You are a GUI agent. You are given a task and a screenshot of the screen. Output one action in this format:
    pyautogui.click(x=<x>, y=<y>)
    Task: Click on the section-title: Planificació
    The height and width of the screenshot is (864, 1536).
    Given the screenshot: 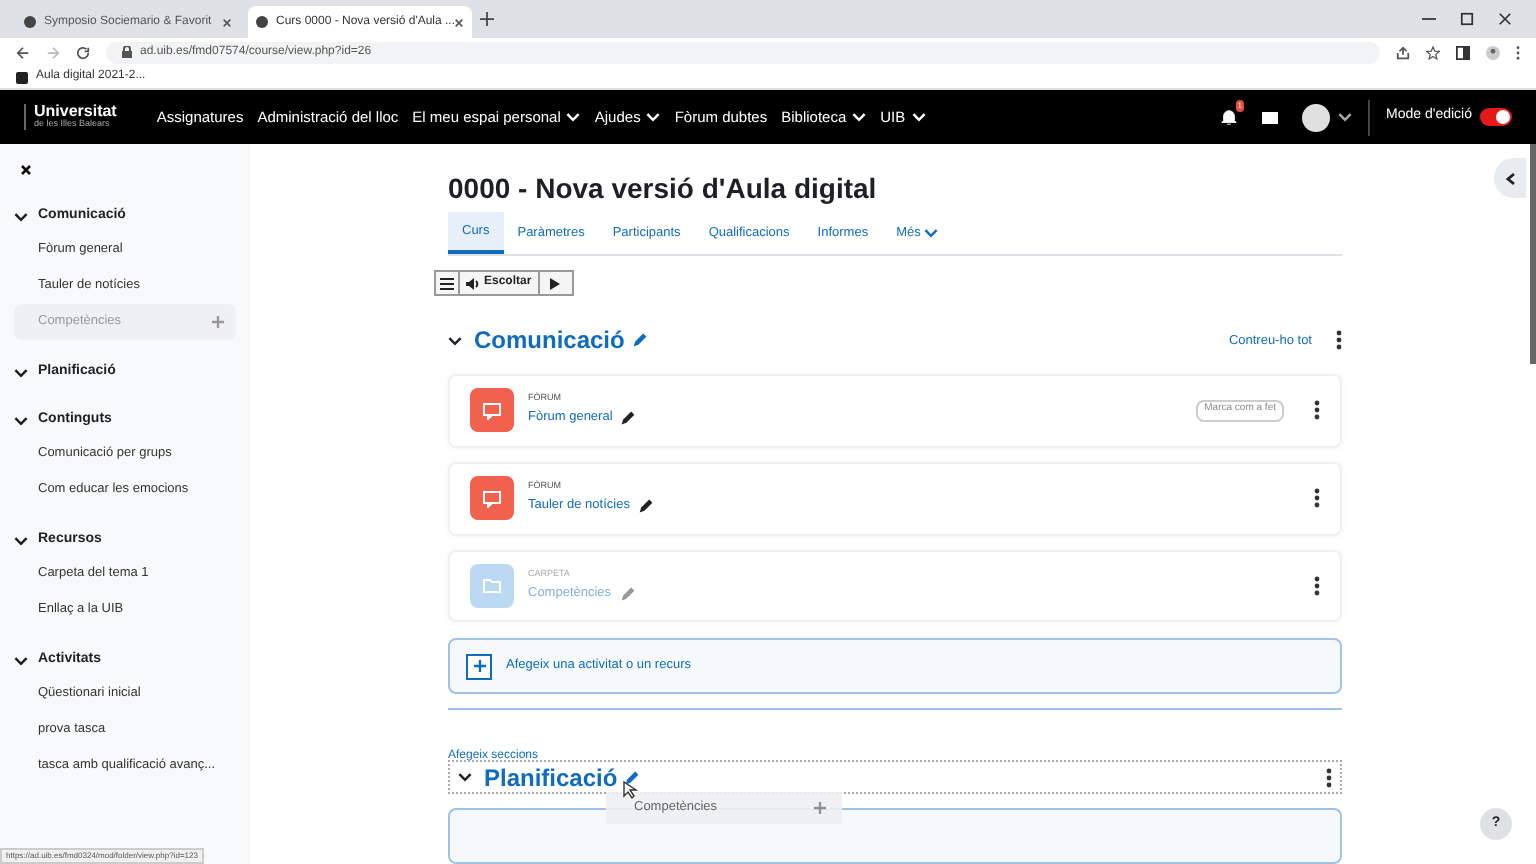 What is the action you would take?
    pyautogui.click(x=551, y=777)
    